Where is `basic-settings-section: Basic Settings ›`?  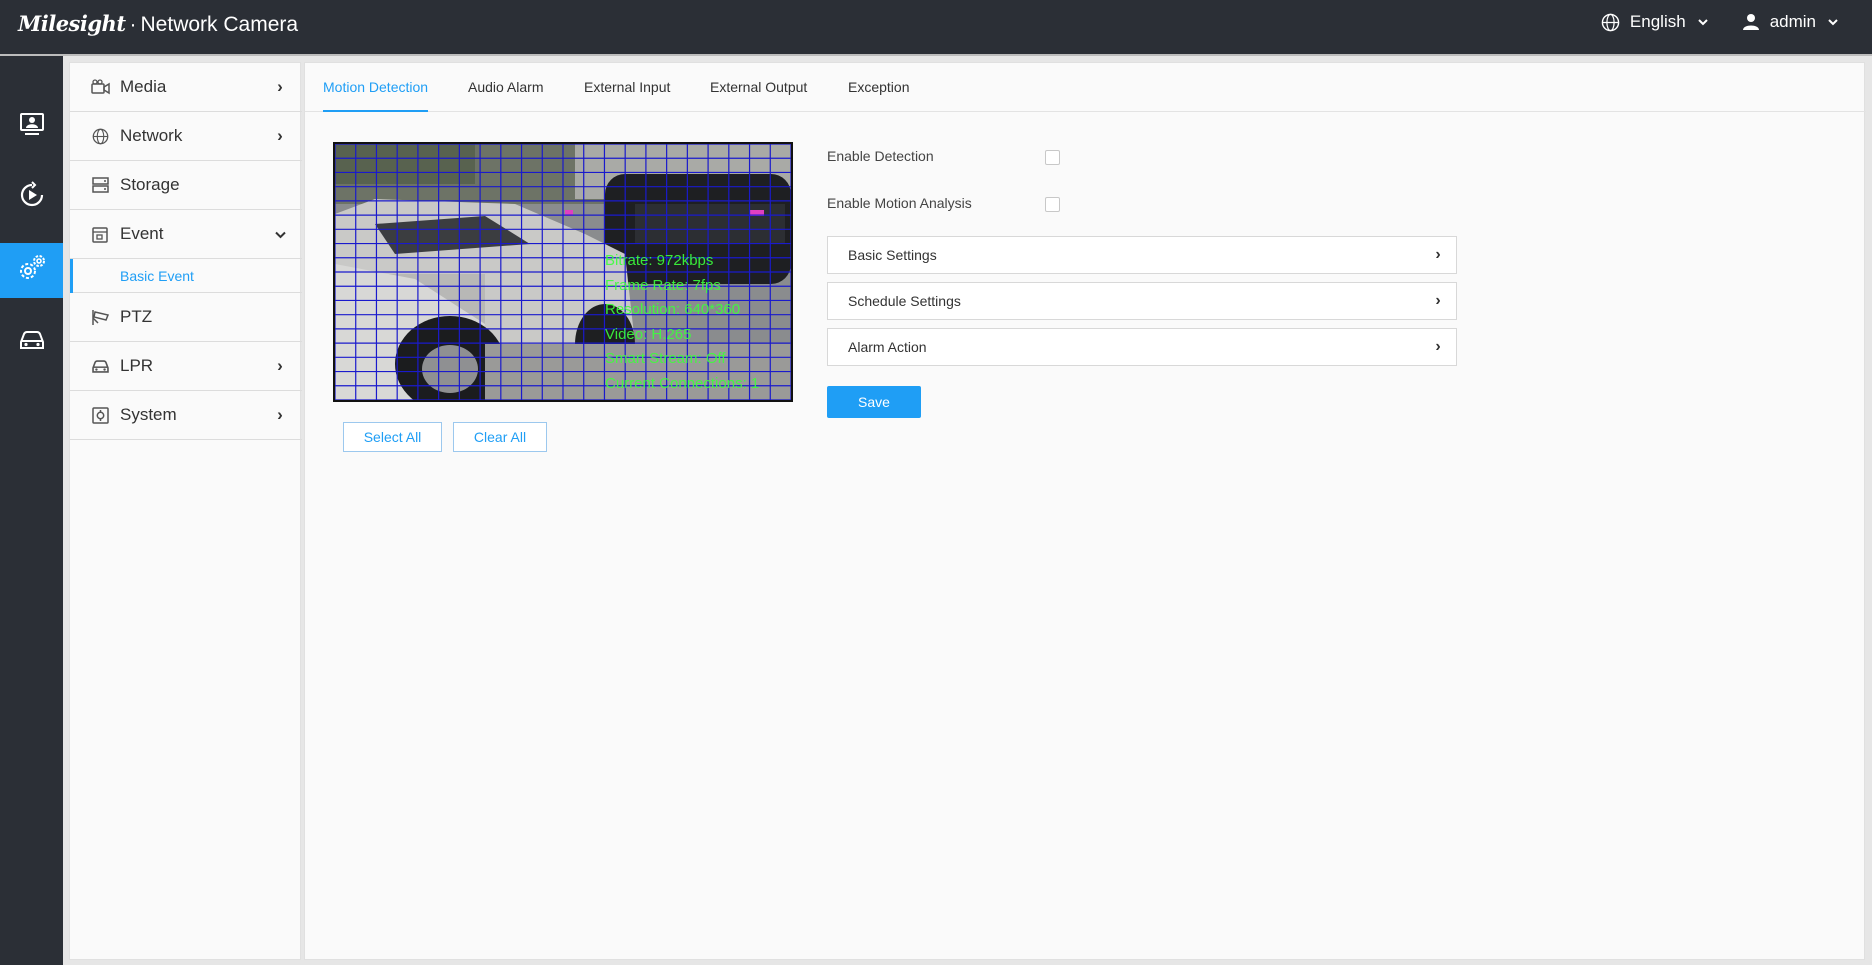
basic-settings-section: Basic Settings › is located at coordinates (1142, 255).